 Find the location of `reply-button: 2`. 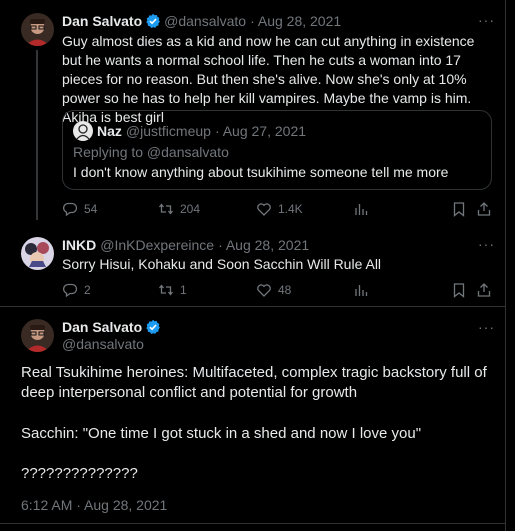

reply-button: 2 is located at coordinates (76, 290).